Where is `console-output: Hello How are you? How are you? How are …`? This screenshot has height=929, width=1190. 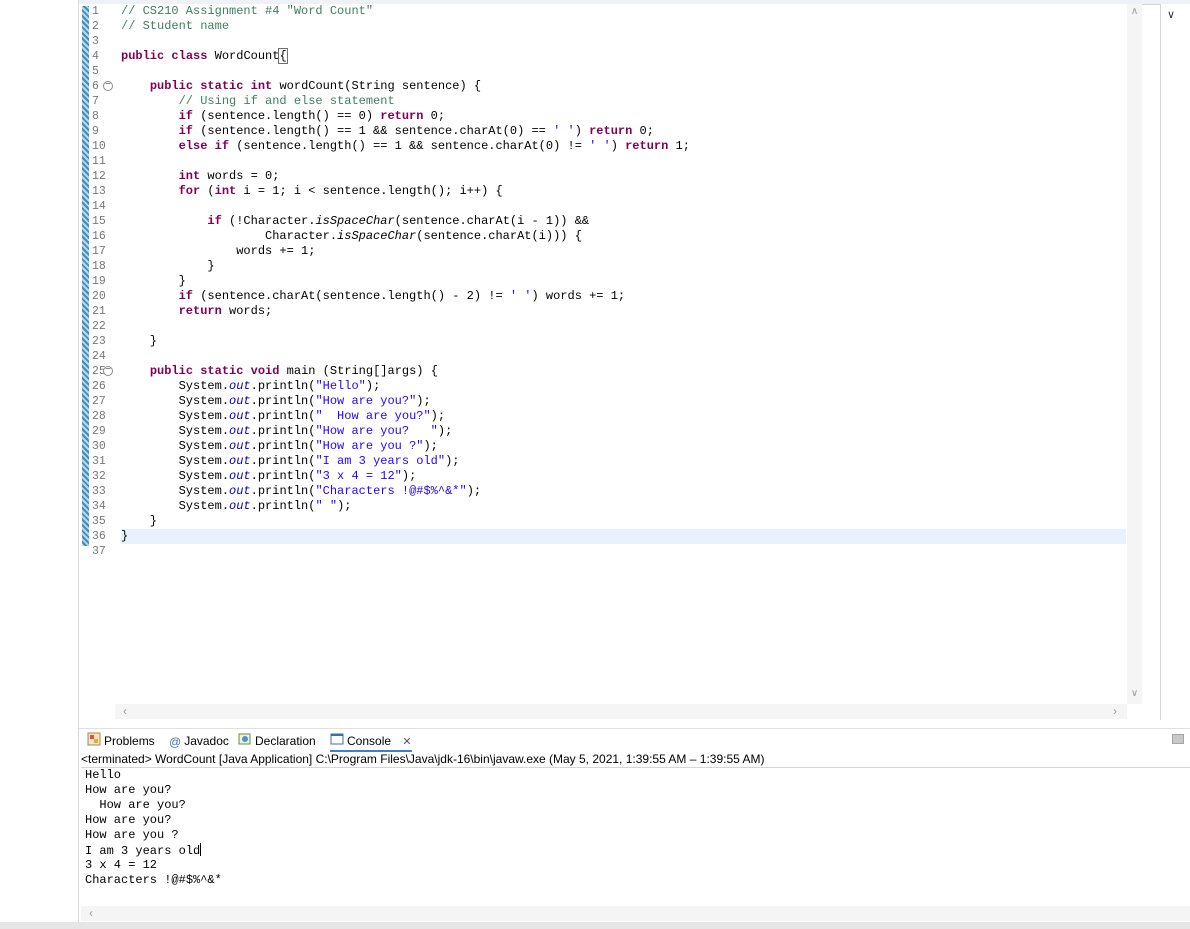 console-output: Hello How are you? How are you? How are … is located at coordinates (635, 828).